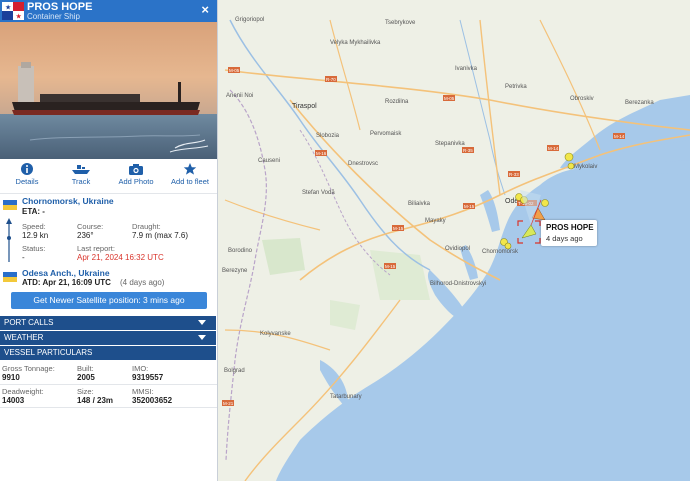 Image resolution: width=690 pixels, height=481 pixels. Describe the element at coordinates (85, 235) in the screenshot. I see `course-value: 236°` at that location.